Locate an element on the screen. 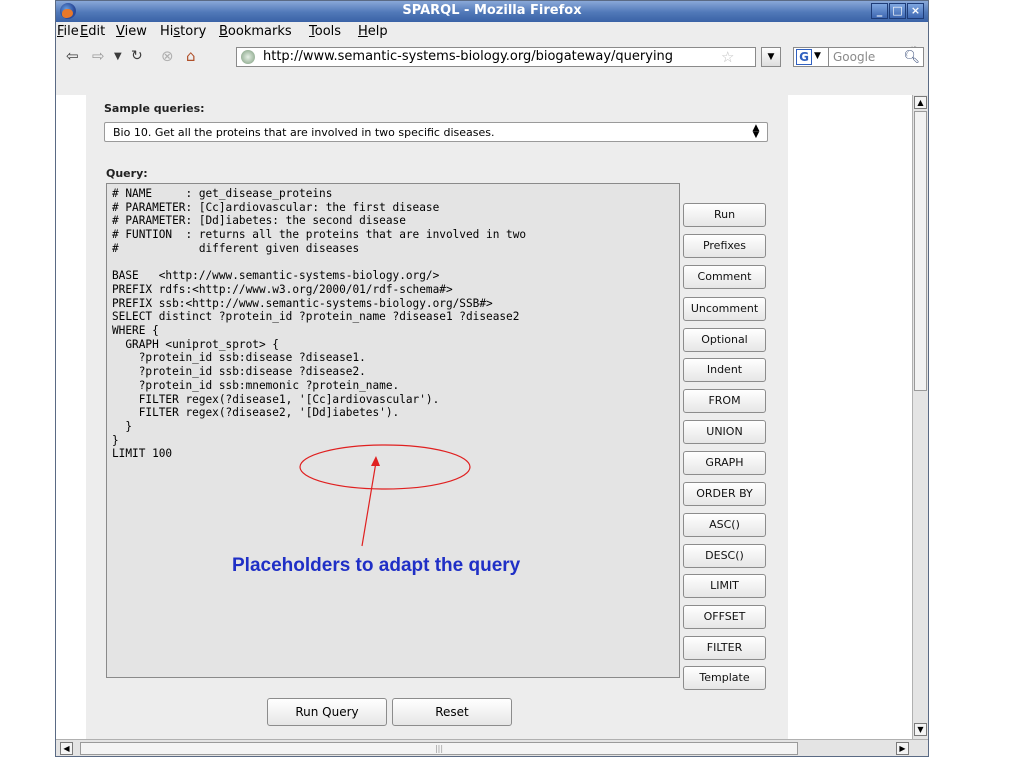 The height and width of the screenshot is (768, 1024). site-identity-icon is located at coordinates (248, 57).